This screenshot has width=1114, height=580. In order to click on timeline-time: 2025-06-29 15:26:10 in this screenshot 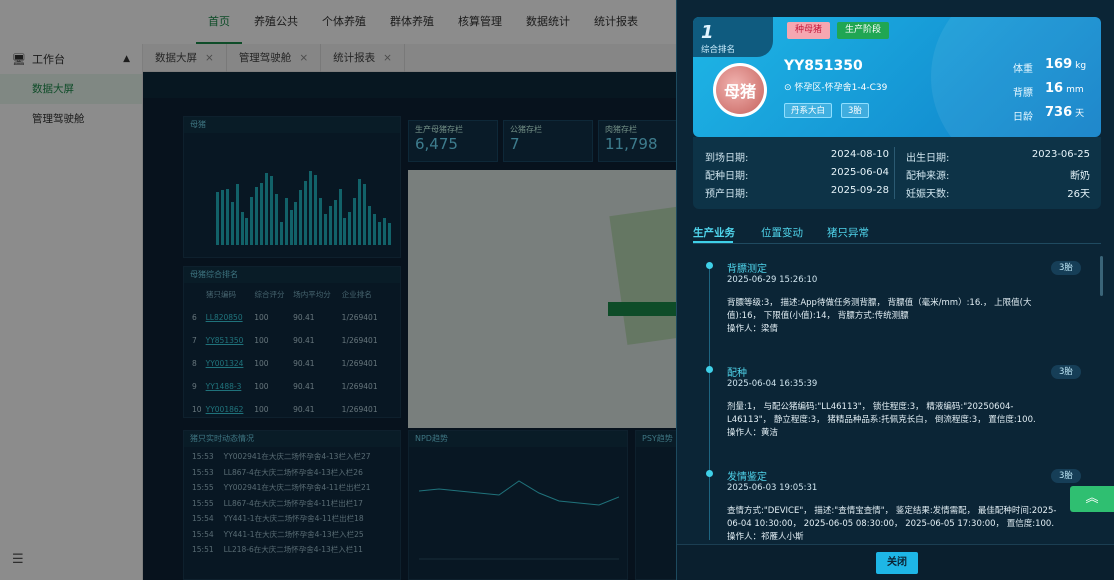, I will do `click(772, 280)`.